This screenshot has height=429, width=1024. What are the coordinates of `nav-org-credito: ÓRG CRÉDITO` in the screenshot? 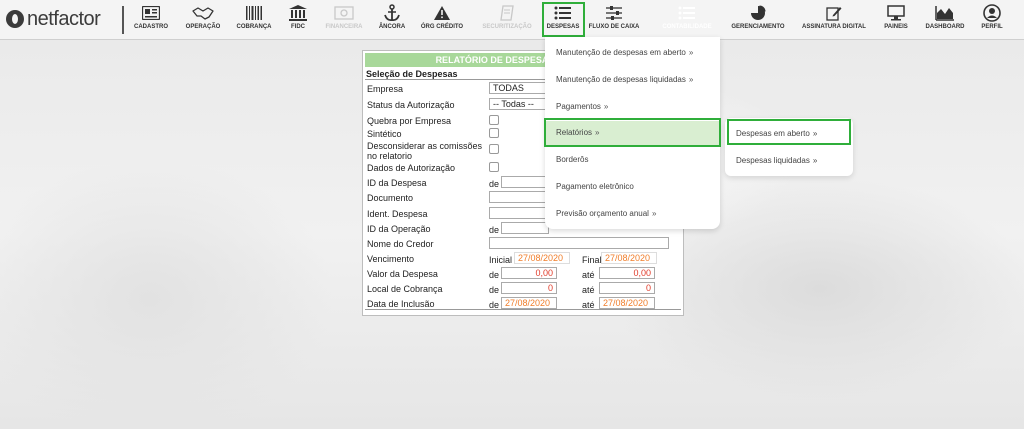 It's located at (442, 19).